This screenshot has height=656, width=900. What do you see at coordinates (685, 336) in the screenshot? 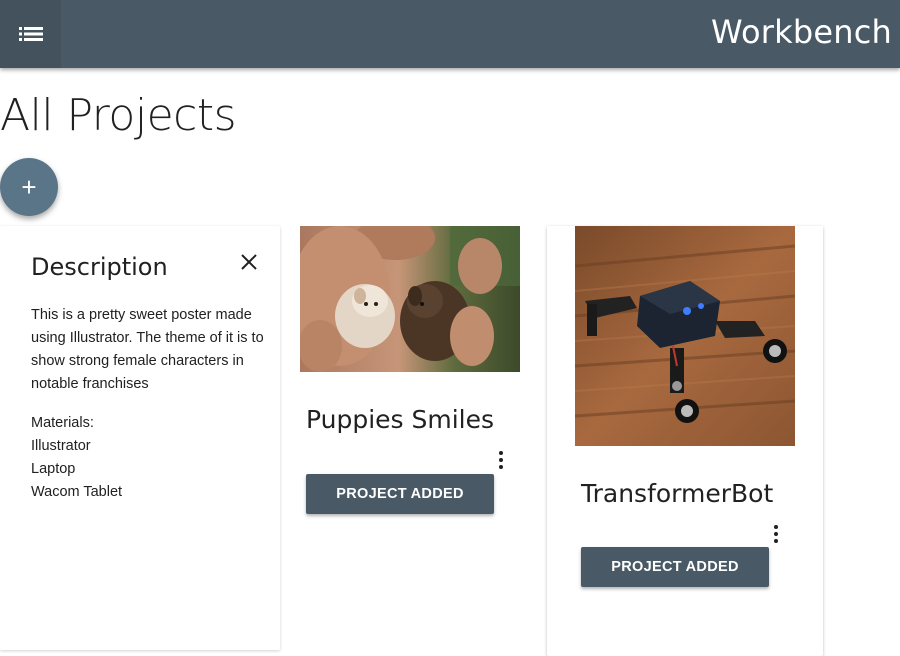
I see `project-image-robot` at bounding box center [685, 336].